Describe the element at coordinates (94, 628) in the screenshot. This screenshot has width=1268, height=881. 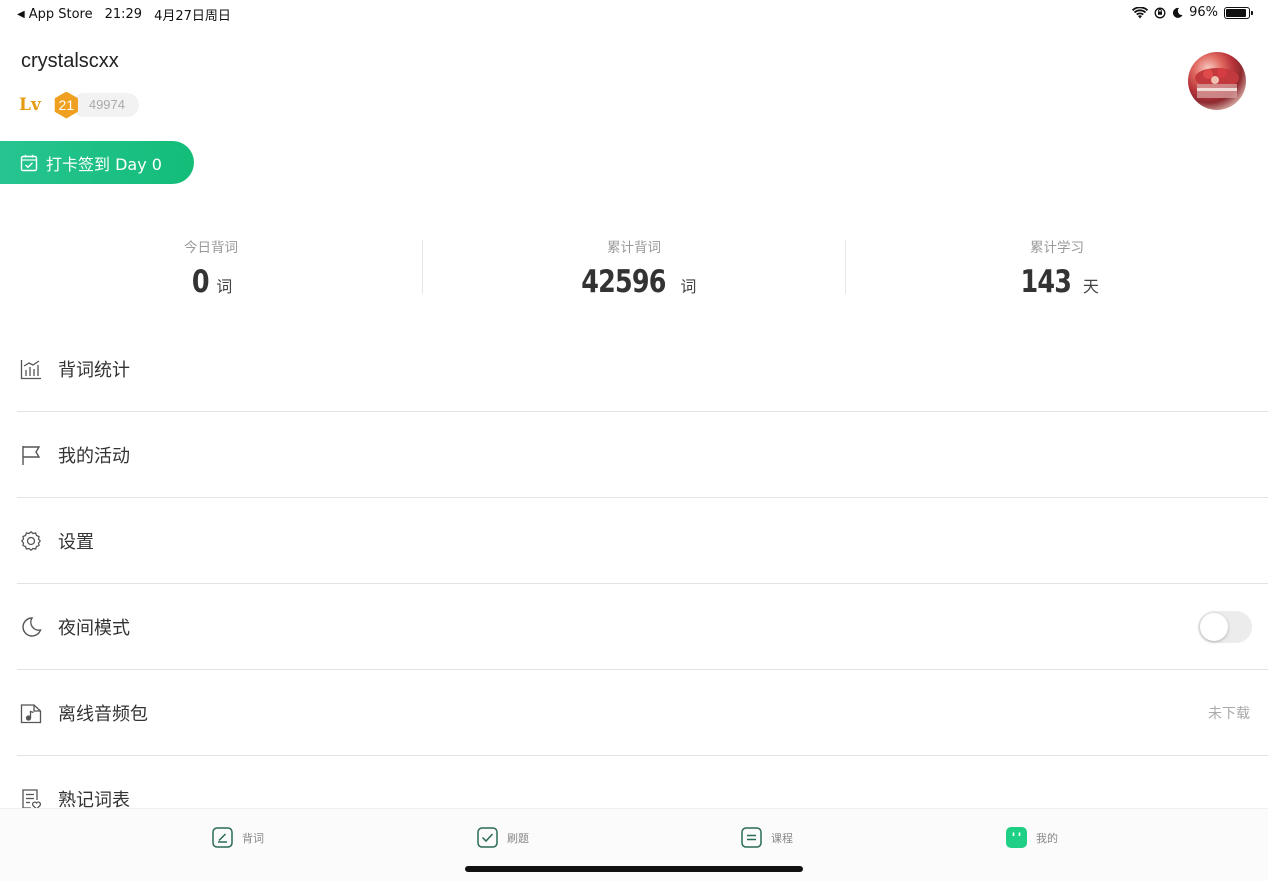
I see `menu-label: 夜间模式` at that location.